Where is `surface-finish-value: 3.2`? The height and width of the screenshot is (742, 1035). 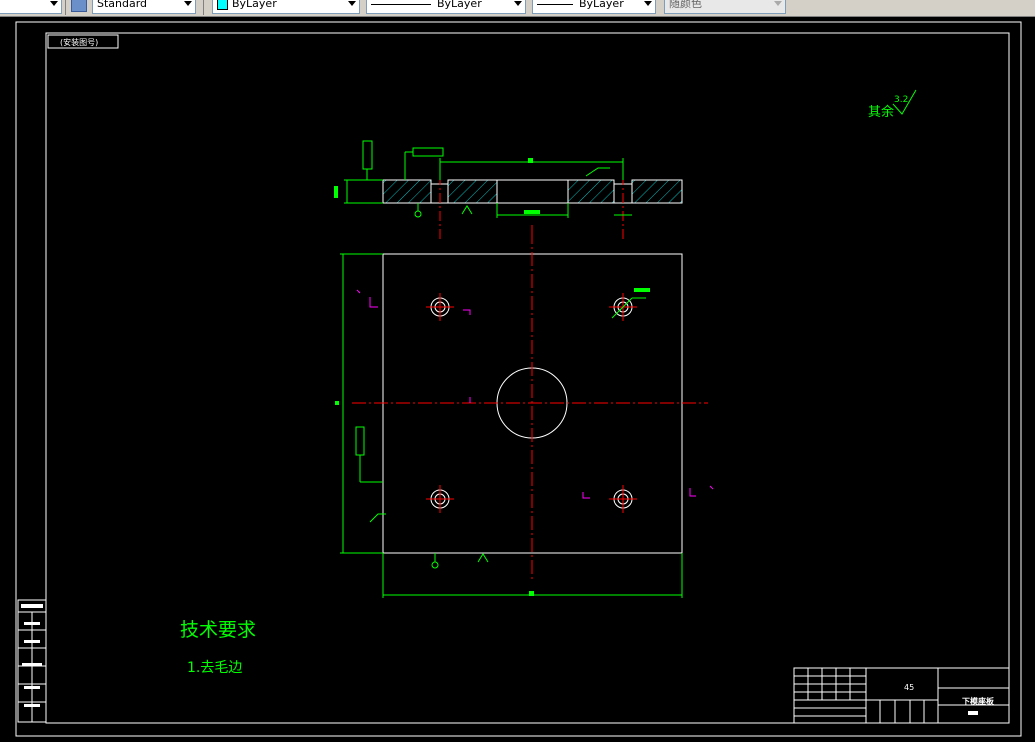 surface-finish-value: 3.2 is located at coordinates (901, 100).